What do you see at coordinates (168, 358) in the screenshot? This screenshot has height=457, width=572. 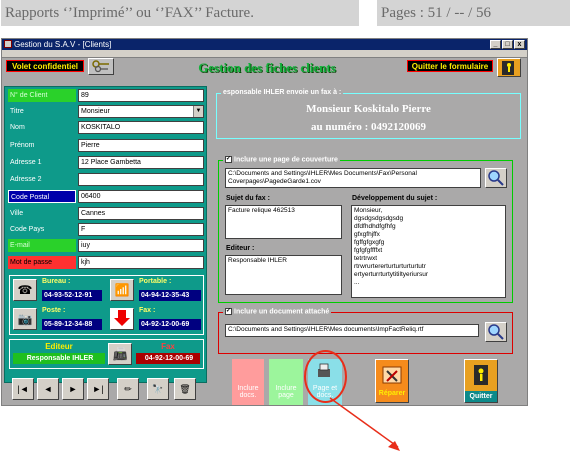 I see `sender-fax-value: 04-92-12-00-69` at bounding box center [168, 358].